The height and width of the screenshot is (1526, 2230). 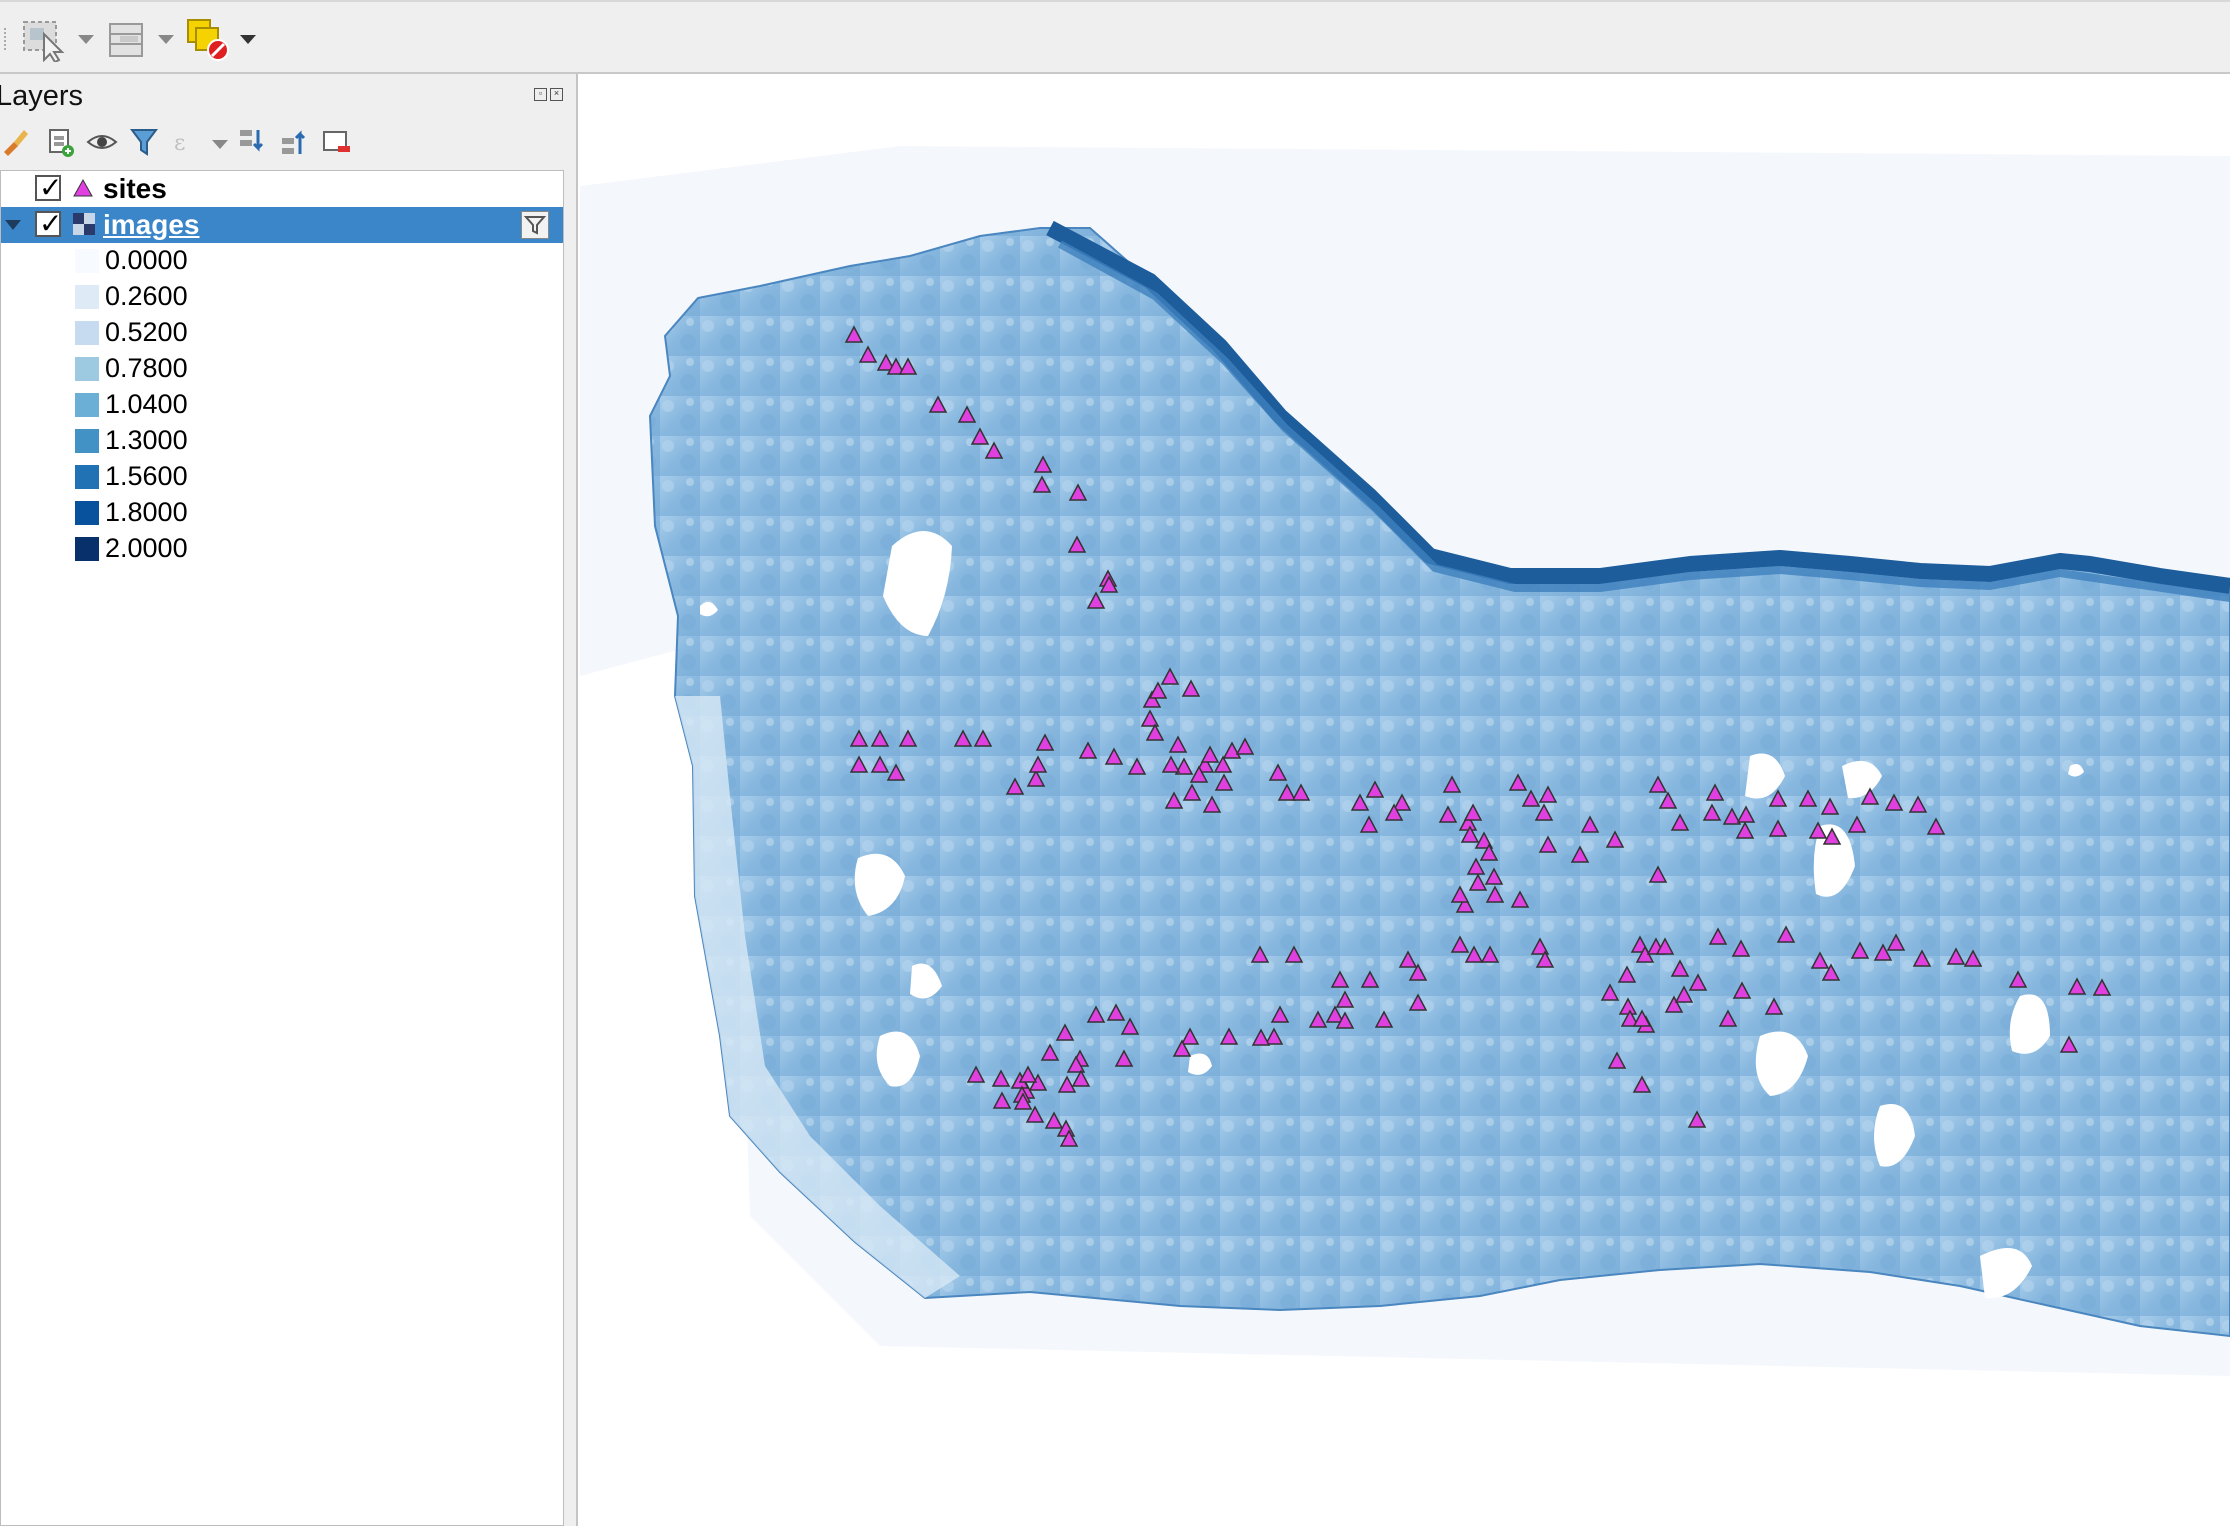 I want to click on legend-entry: 1.5600, so click(x=225, y=476).